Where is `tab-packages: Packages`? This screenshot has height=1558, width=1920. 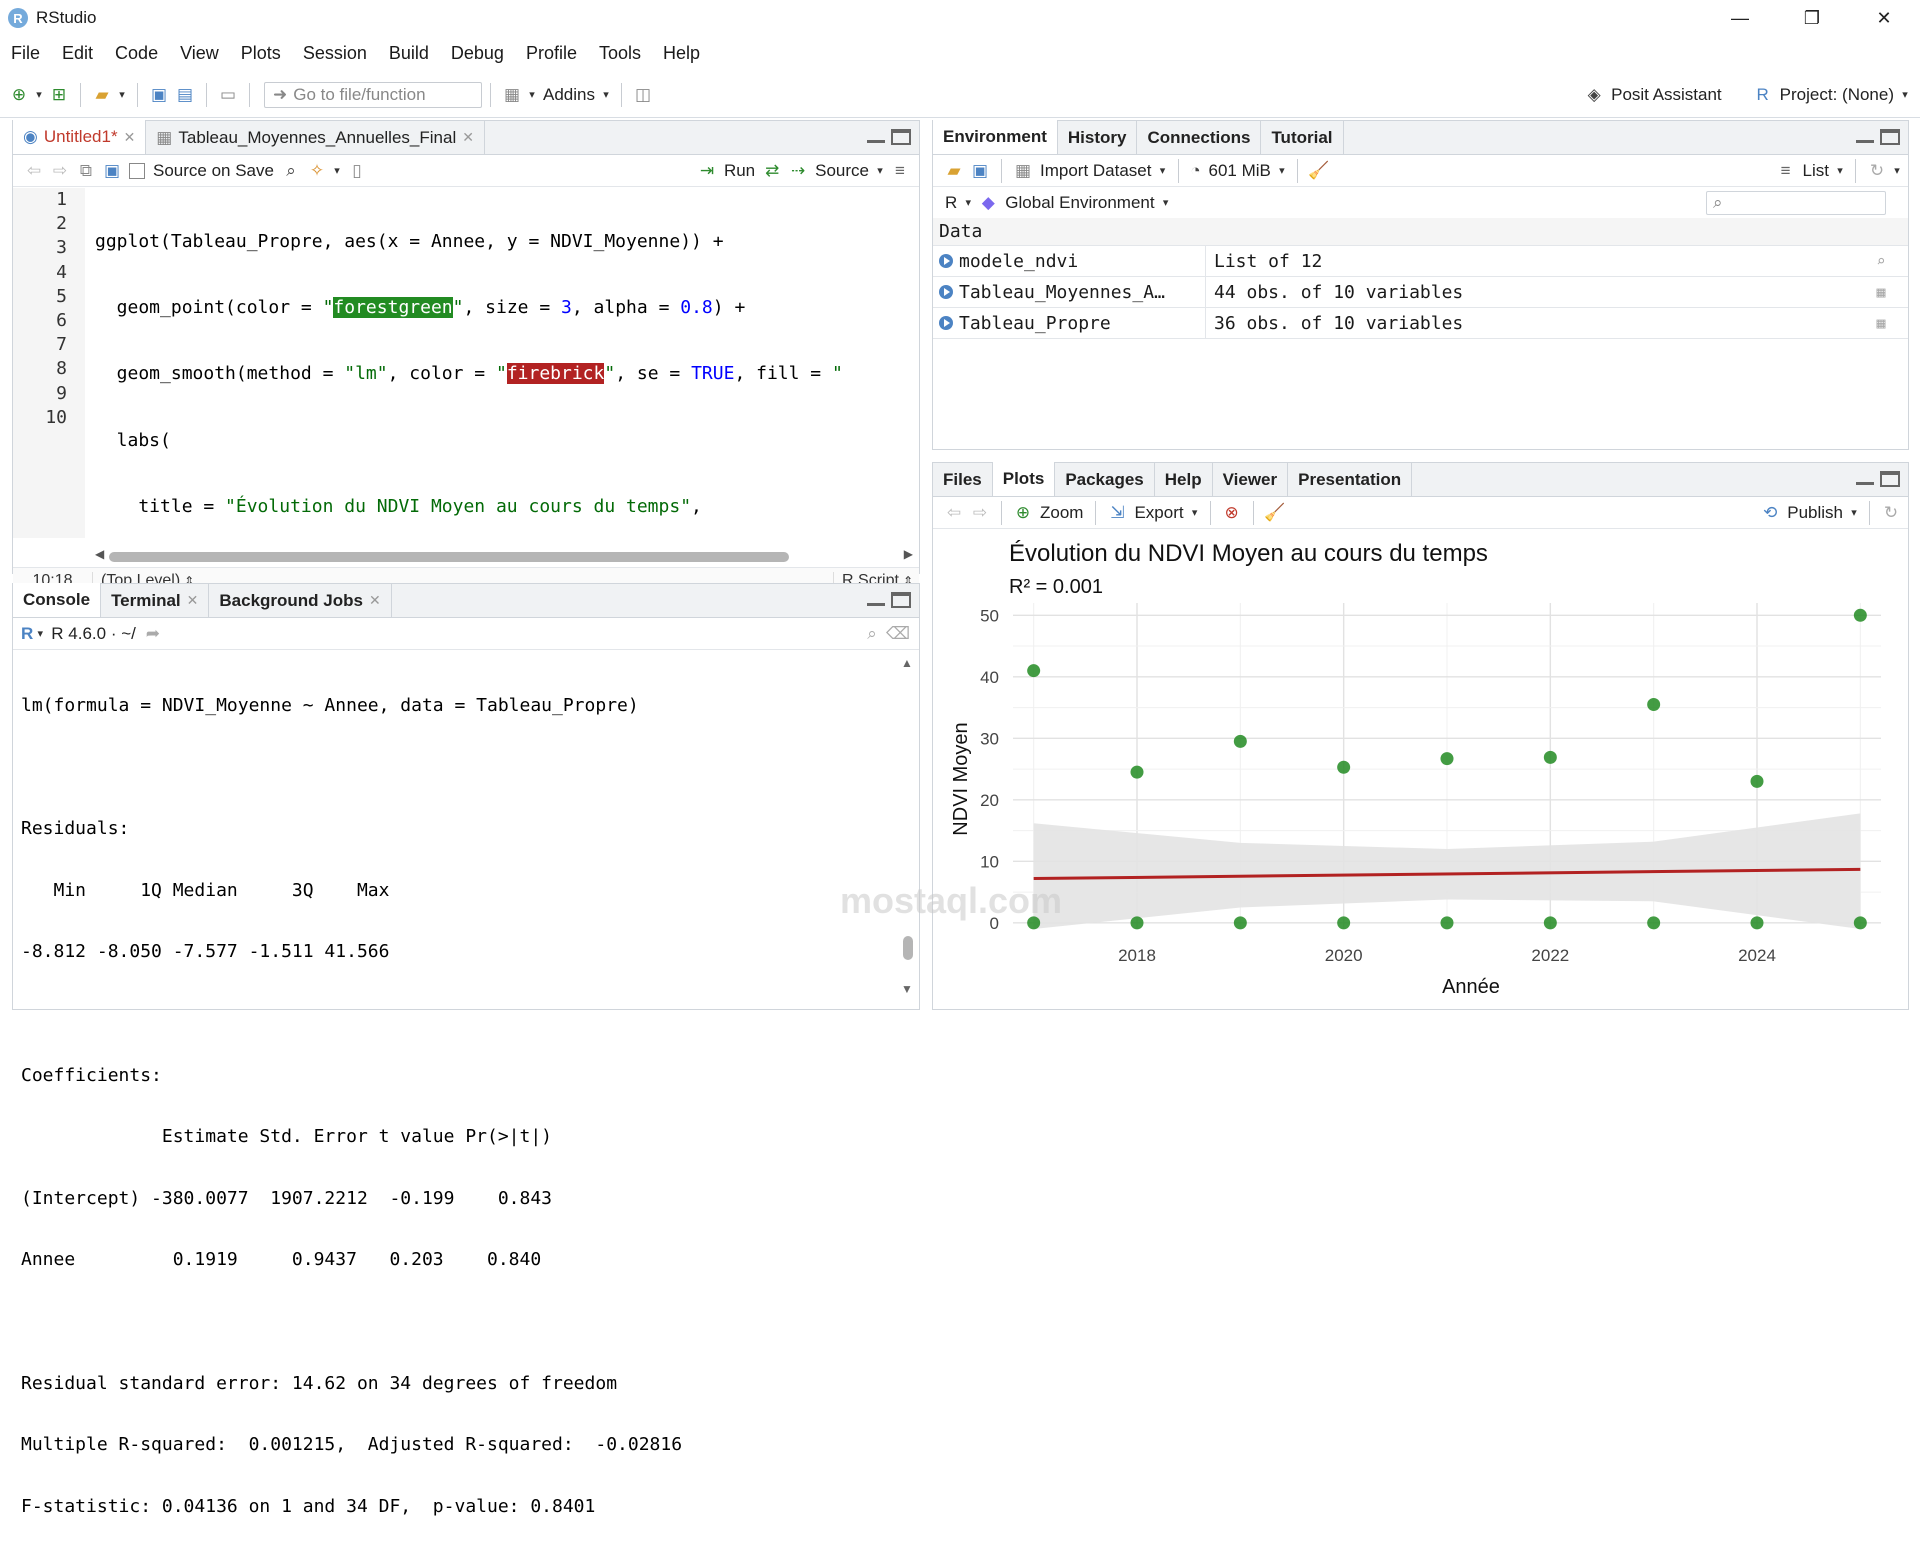 tab-packages: Packages is located at coordinates (1105, 479).